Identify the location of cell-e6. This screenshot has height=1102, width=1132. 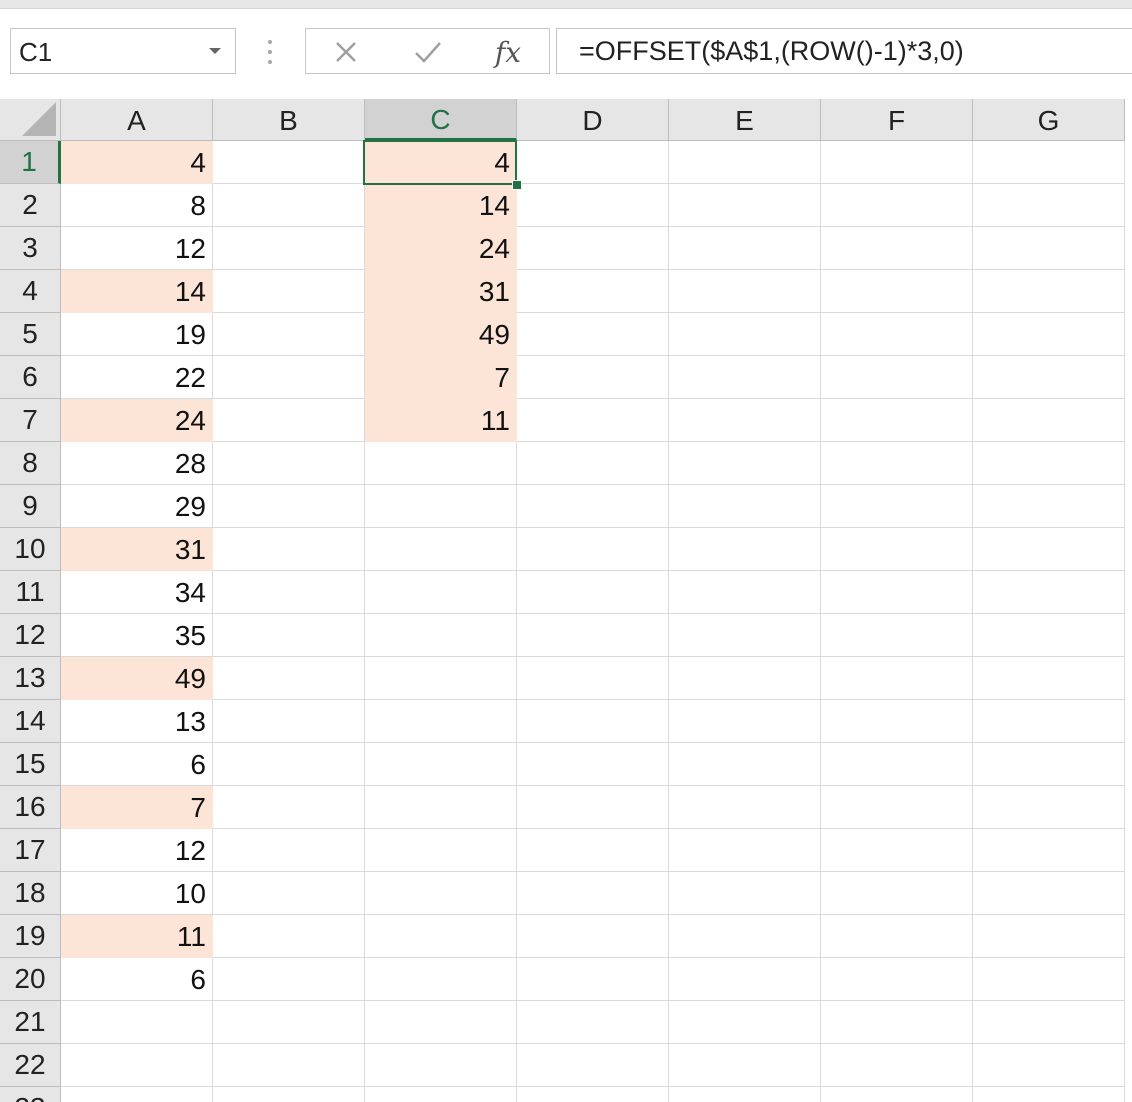
(745, 377).